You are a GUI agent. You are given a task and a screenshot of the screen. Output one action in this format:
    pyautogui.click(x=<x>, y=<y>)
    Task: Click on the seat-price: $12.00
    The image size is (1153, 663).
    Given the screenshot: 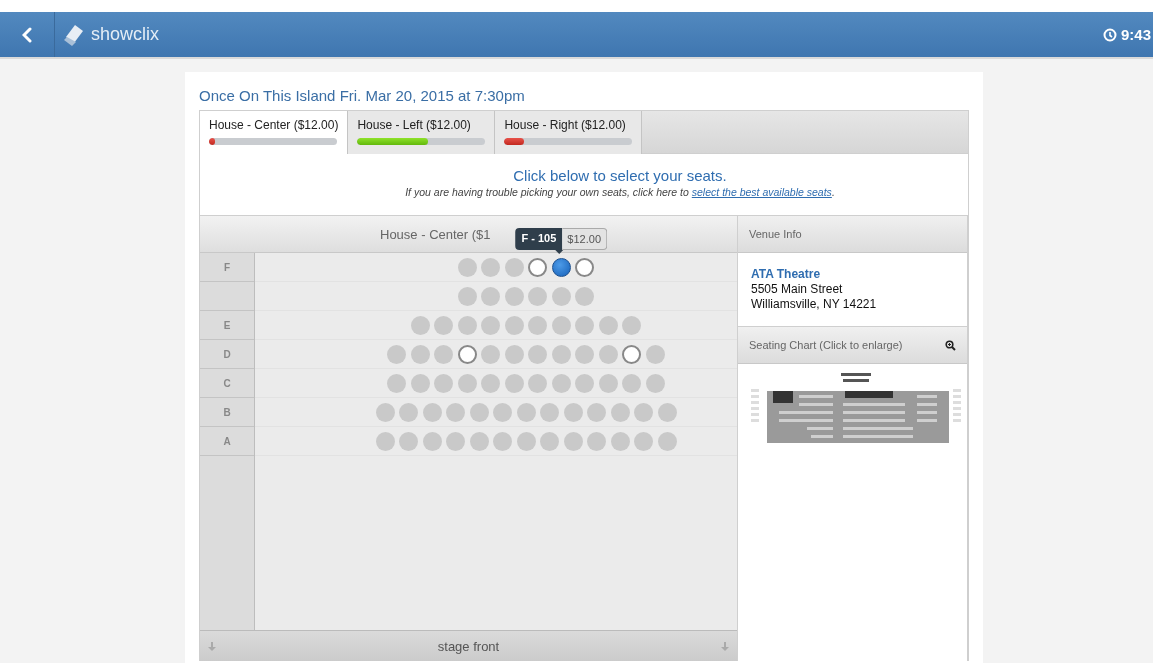 What is the action you would take?
    pyautogui.click(x=584, y=238)
    